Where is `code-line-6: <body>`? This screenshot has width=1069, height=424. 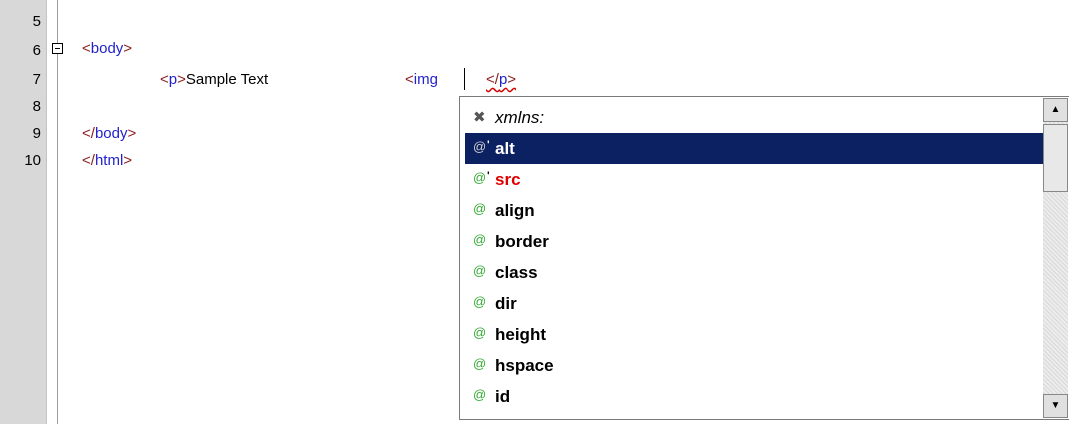
code-line-6: <body> is located at coordinates (107, 49).